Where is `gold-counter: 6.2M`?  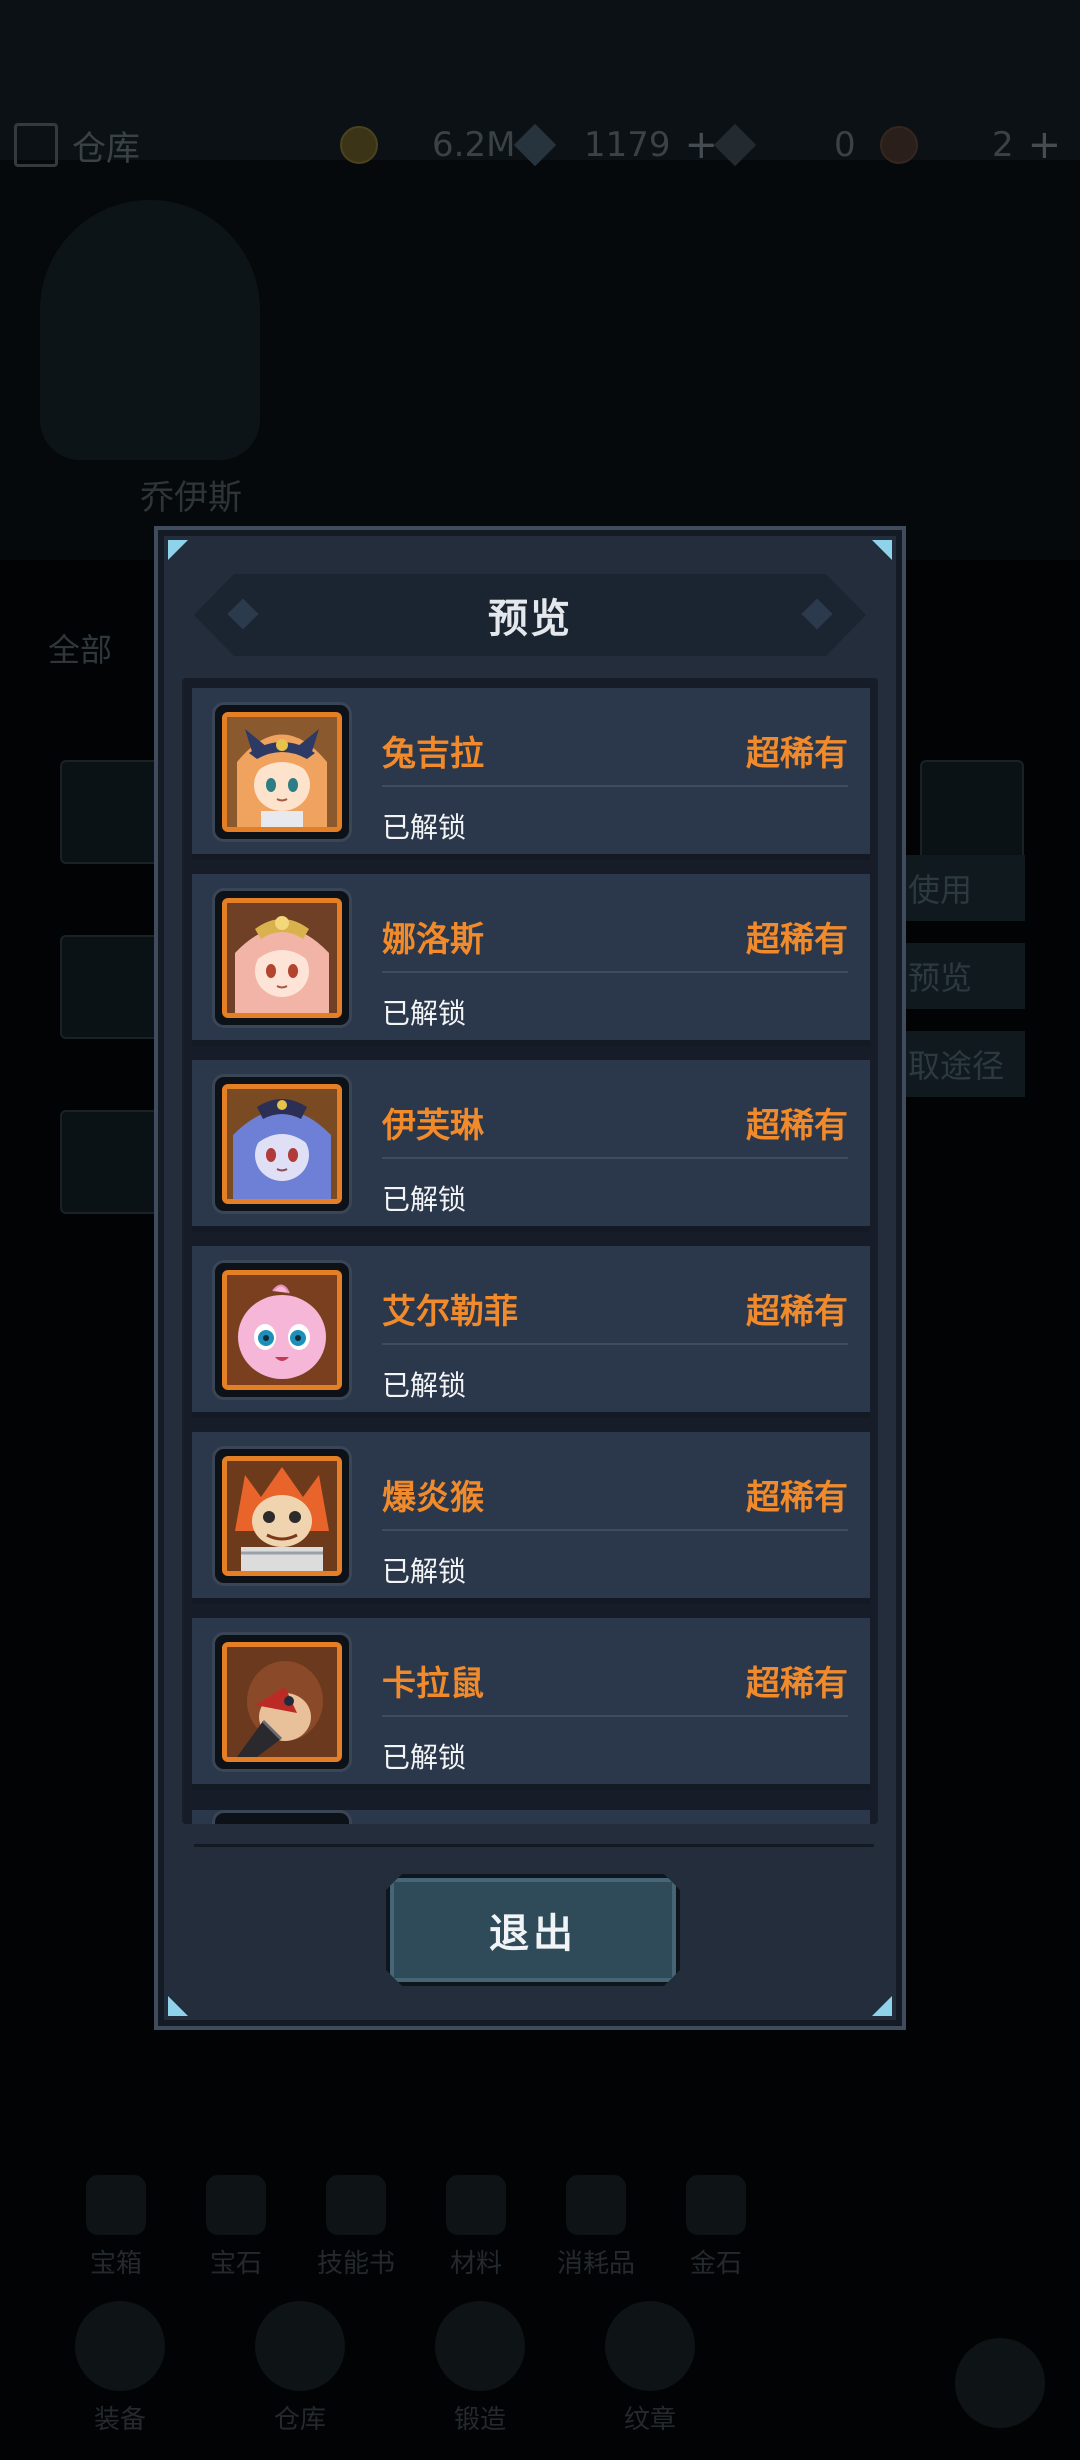
gold-counter: 6.2M is located at coordinates (427, 145).